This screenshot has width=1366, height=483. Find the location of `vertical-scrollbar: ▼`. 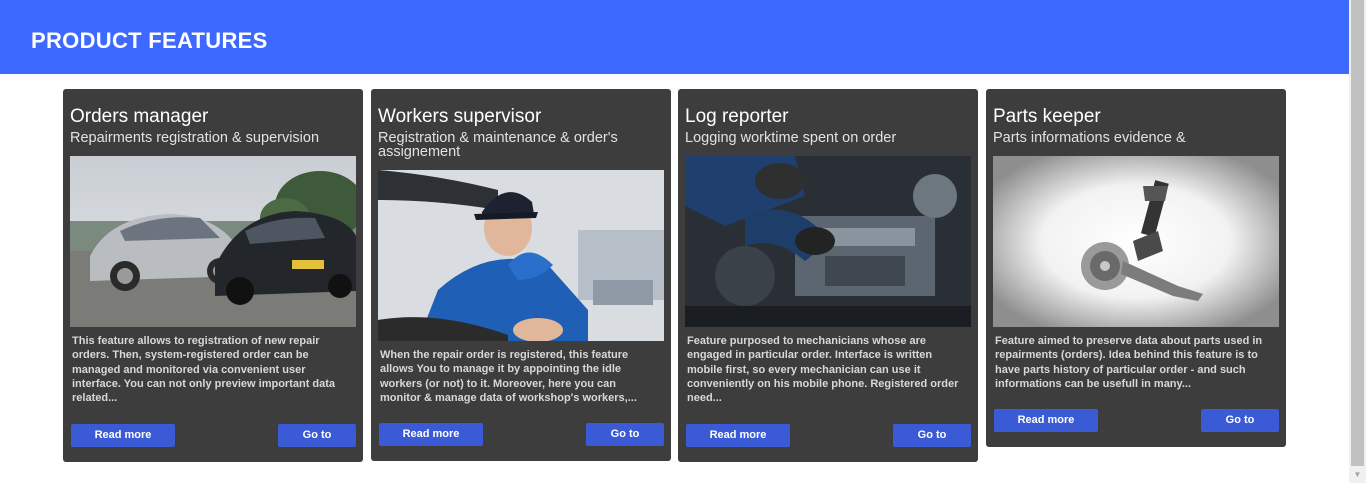

vertical-scrollbar: ▼ is located at coordinates (1357, 241).